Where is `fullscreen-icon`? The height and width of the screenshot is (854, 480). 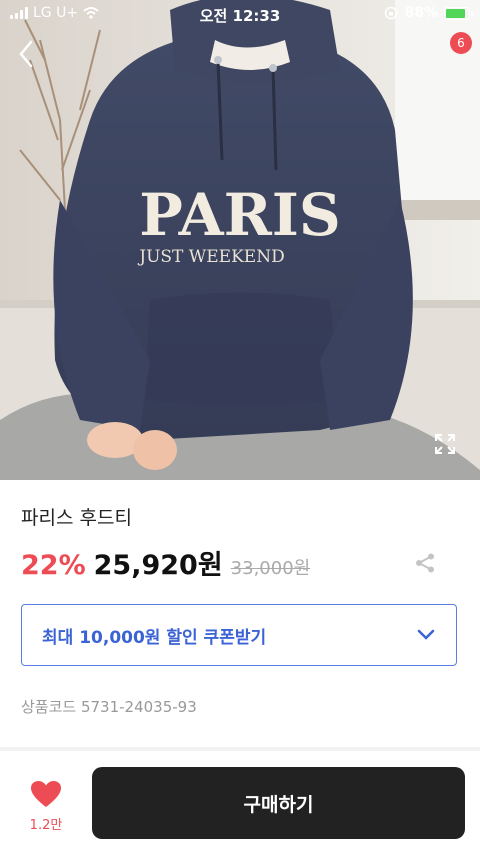
fullscreen-icon is located at coordinates (445, 444).